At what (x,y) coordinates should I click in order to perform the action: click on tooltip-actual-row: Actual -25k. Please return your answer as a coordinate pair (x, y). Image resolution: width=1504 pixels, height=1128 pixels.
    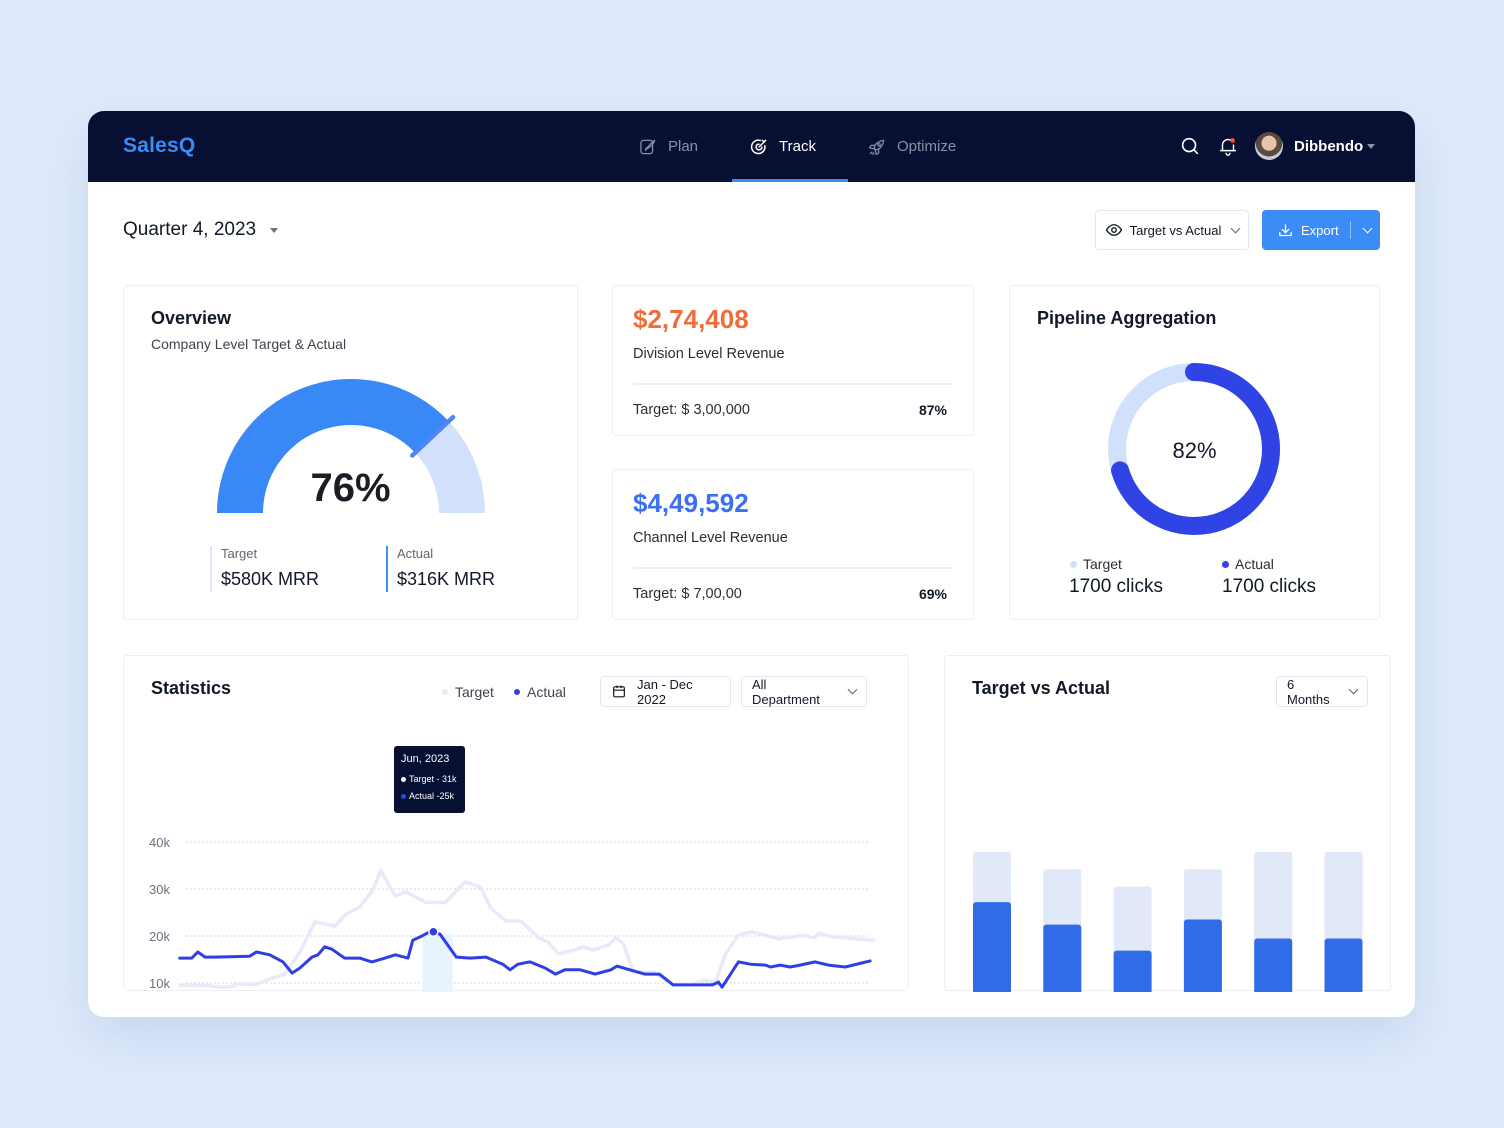
    Looking at the image, I should click on (429, 796).